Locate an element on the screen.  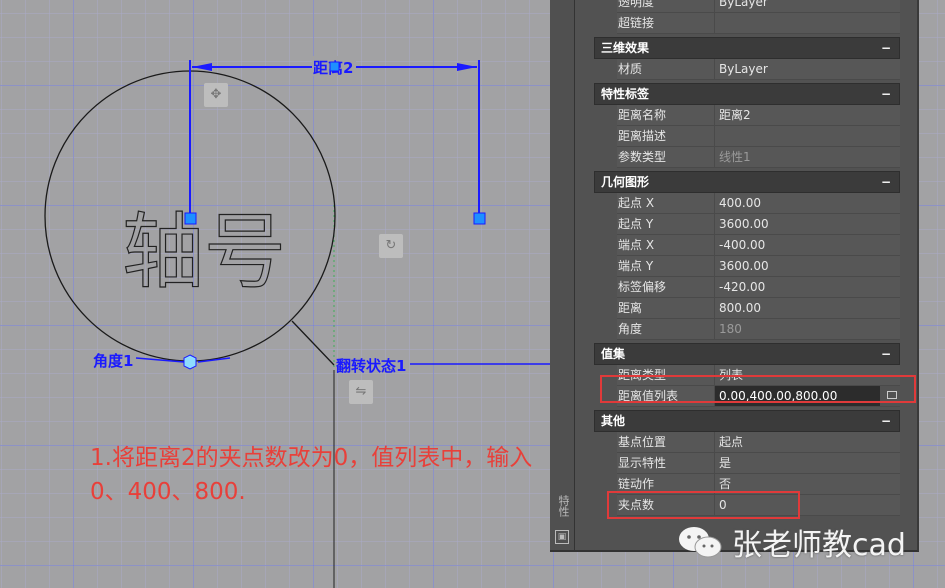
property-value: 距离2 is located at coordinates (807, 115).